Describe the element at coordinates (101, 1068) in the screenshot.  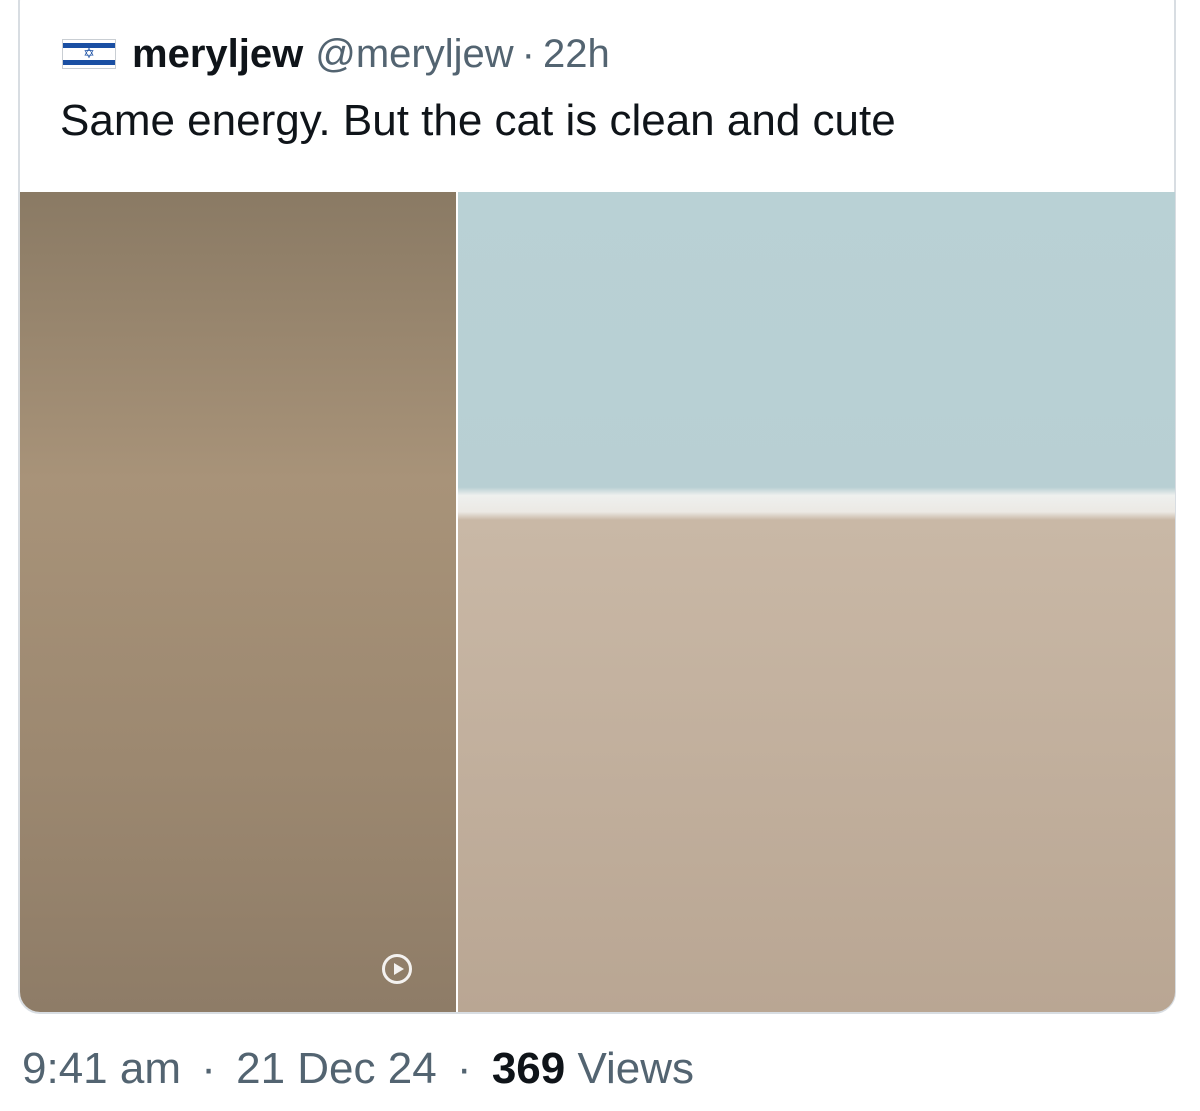
I see `post-time: 9:41 am` at that location.